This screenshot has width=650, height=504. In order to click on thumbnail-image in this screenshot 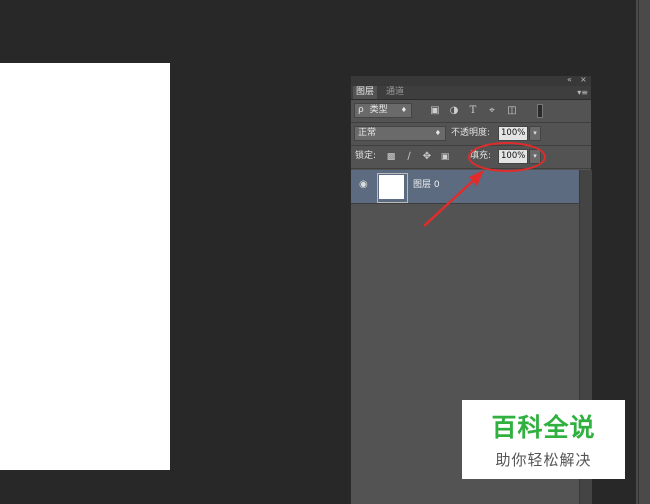, I will do `click(391, 187)`.